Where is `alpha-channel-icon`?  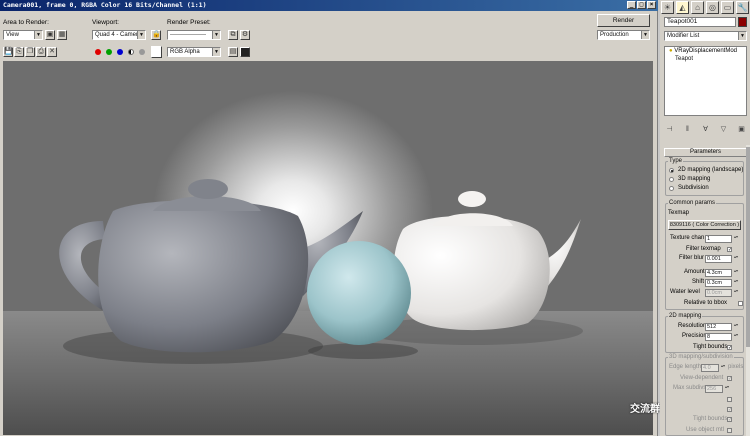 alpha-channel-icon is located at coordinates (131, 52).